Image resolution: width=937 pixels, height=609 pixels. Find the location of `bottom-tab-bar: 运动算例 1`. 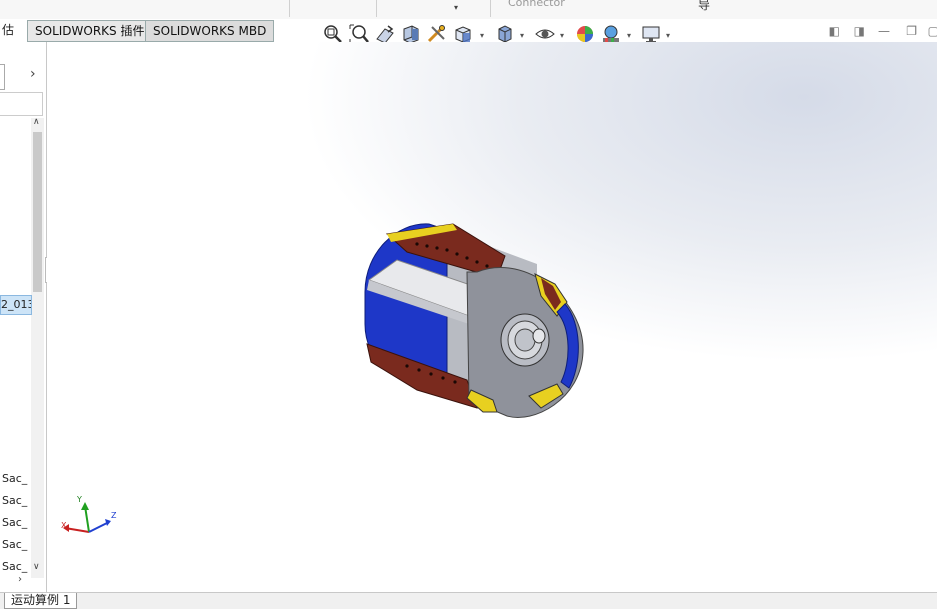

bottom-tab-bar: 运动算例 1 is located at coordinates (468, 600).